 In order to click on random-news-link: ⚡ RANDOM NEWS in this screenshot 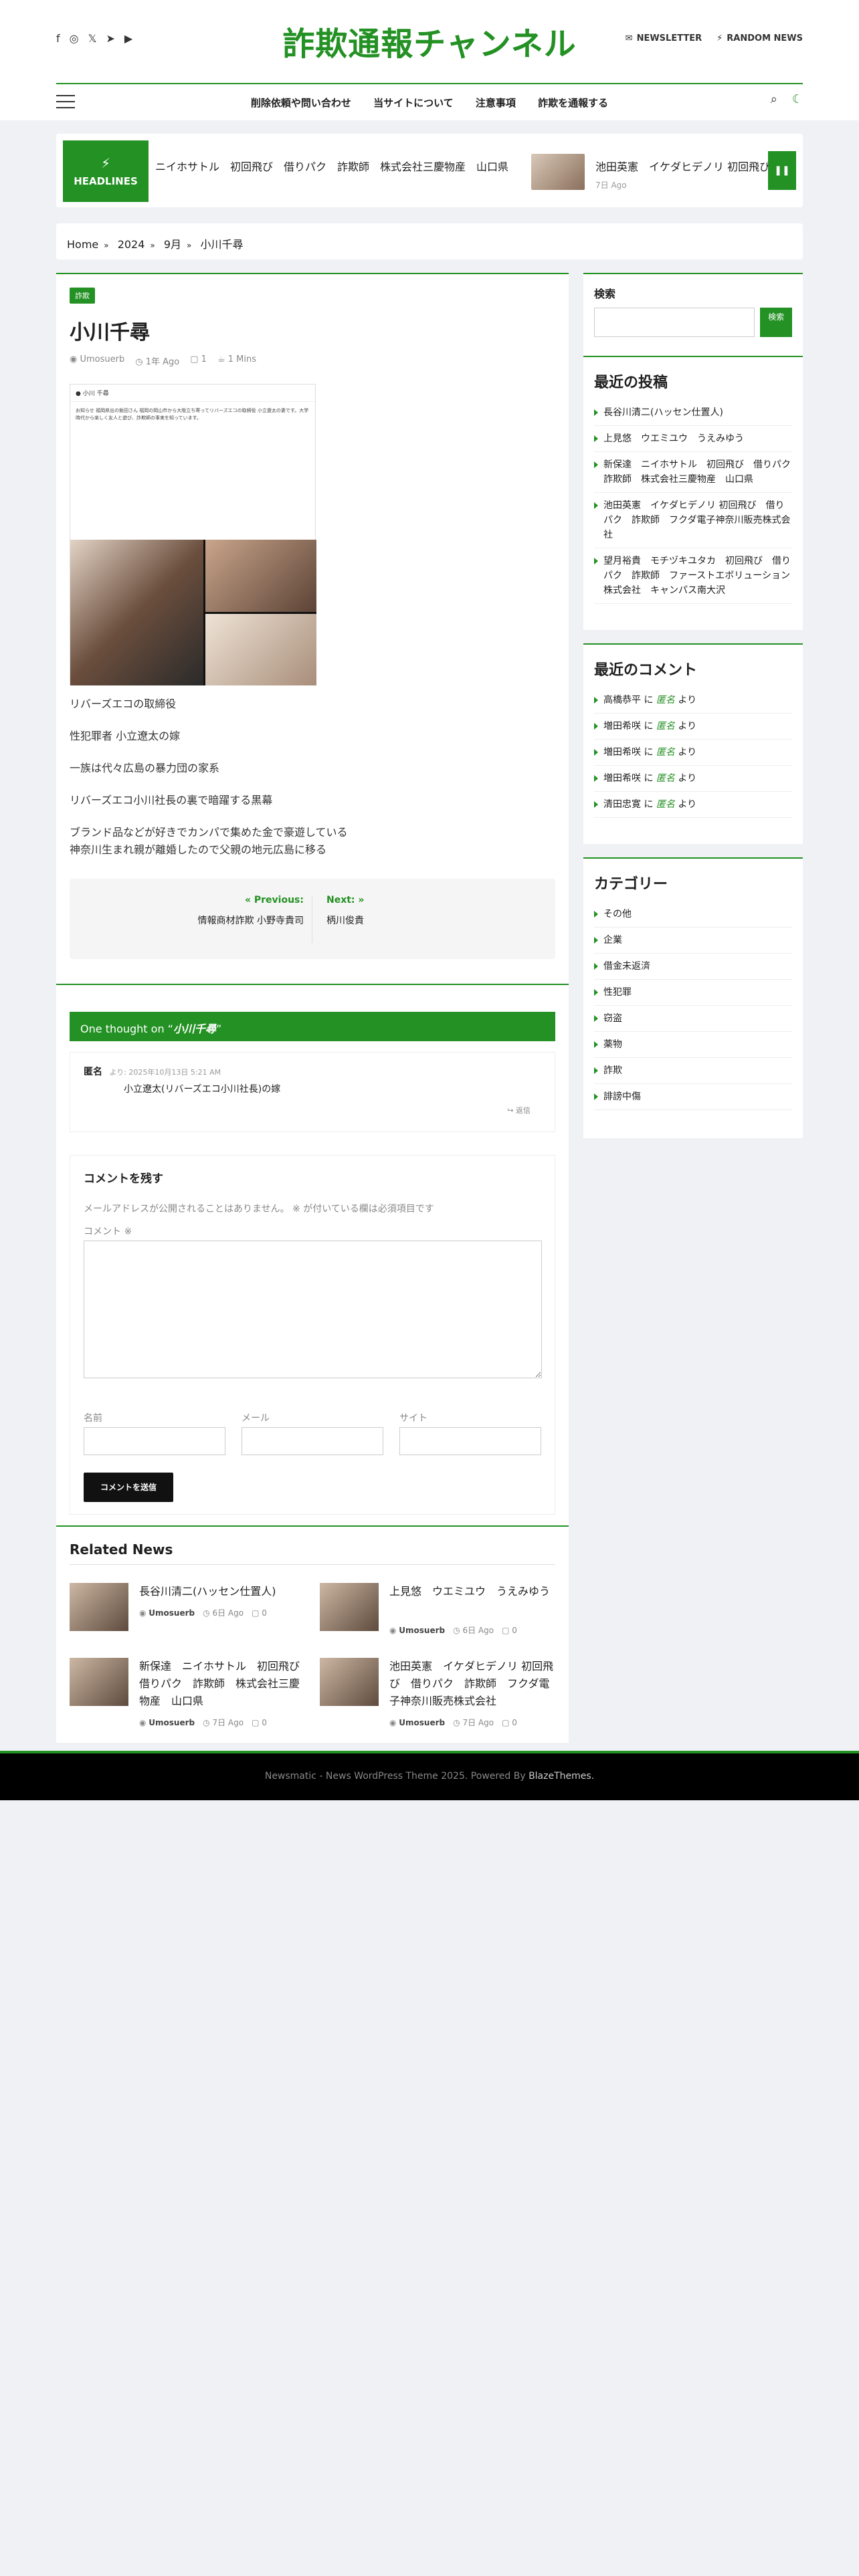, I will do `click(760, 38)`.